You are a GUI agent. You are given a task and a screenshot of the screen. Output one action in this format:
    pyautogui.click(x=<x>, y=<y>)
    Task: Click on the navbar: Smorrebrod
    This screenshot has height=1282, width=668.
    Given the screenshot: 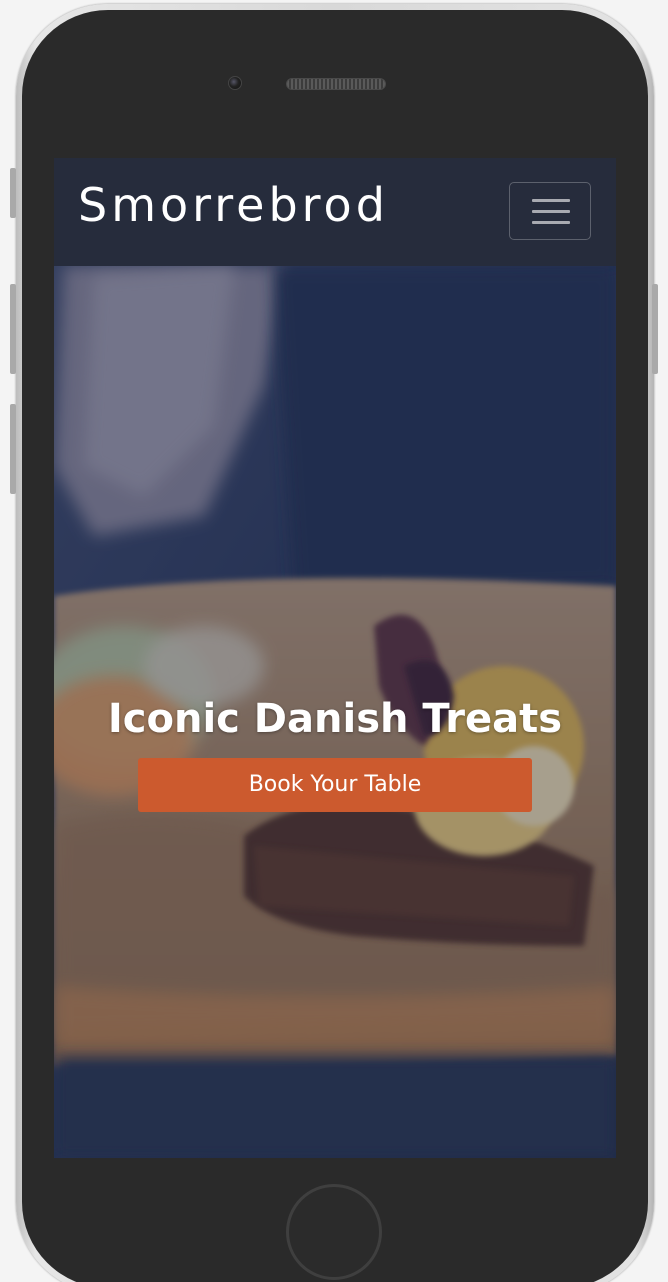 What is the action you would take?
    pyautogui.click(x=335, y=212)
    